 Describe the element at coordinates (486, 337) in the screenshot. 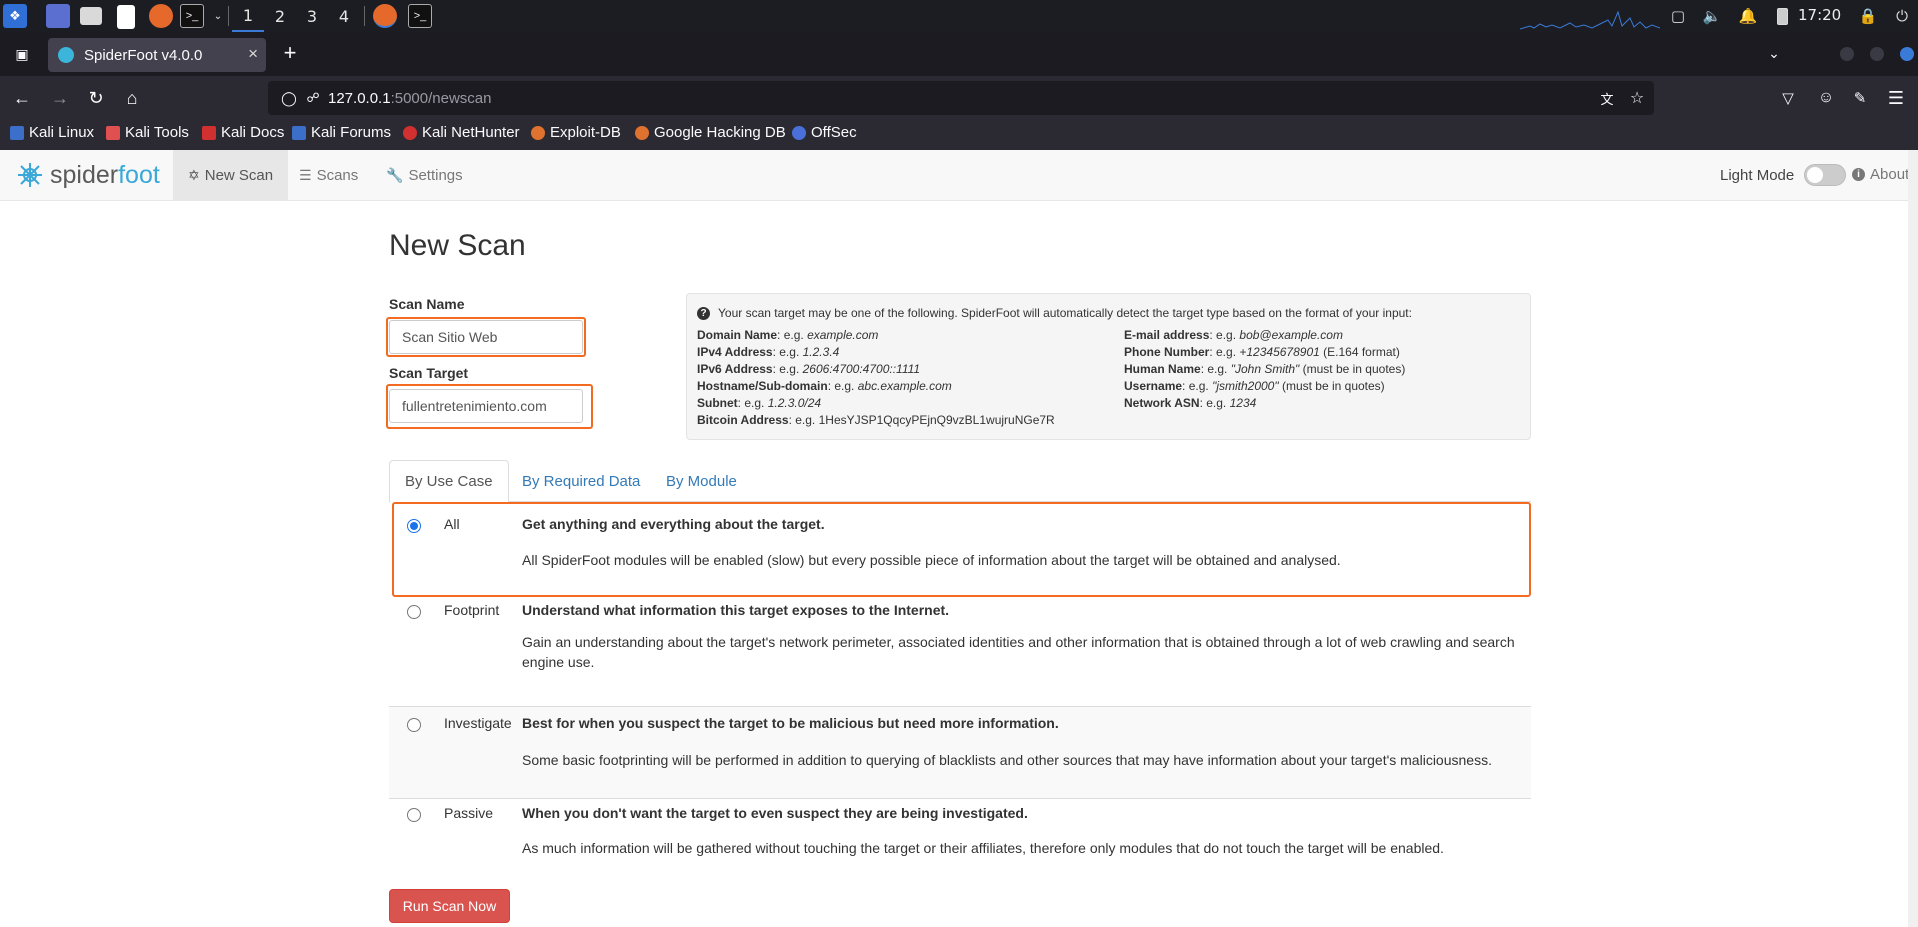

I see `scan-name-input: Scan Sitio Web` at that location.